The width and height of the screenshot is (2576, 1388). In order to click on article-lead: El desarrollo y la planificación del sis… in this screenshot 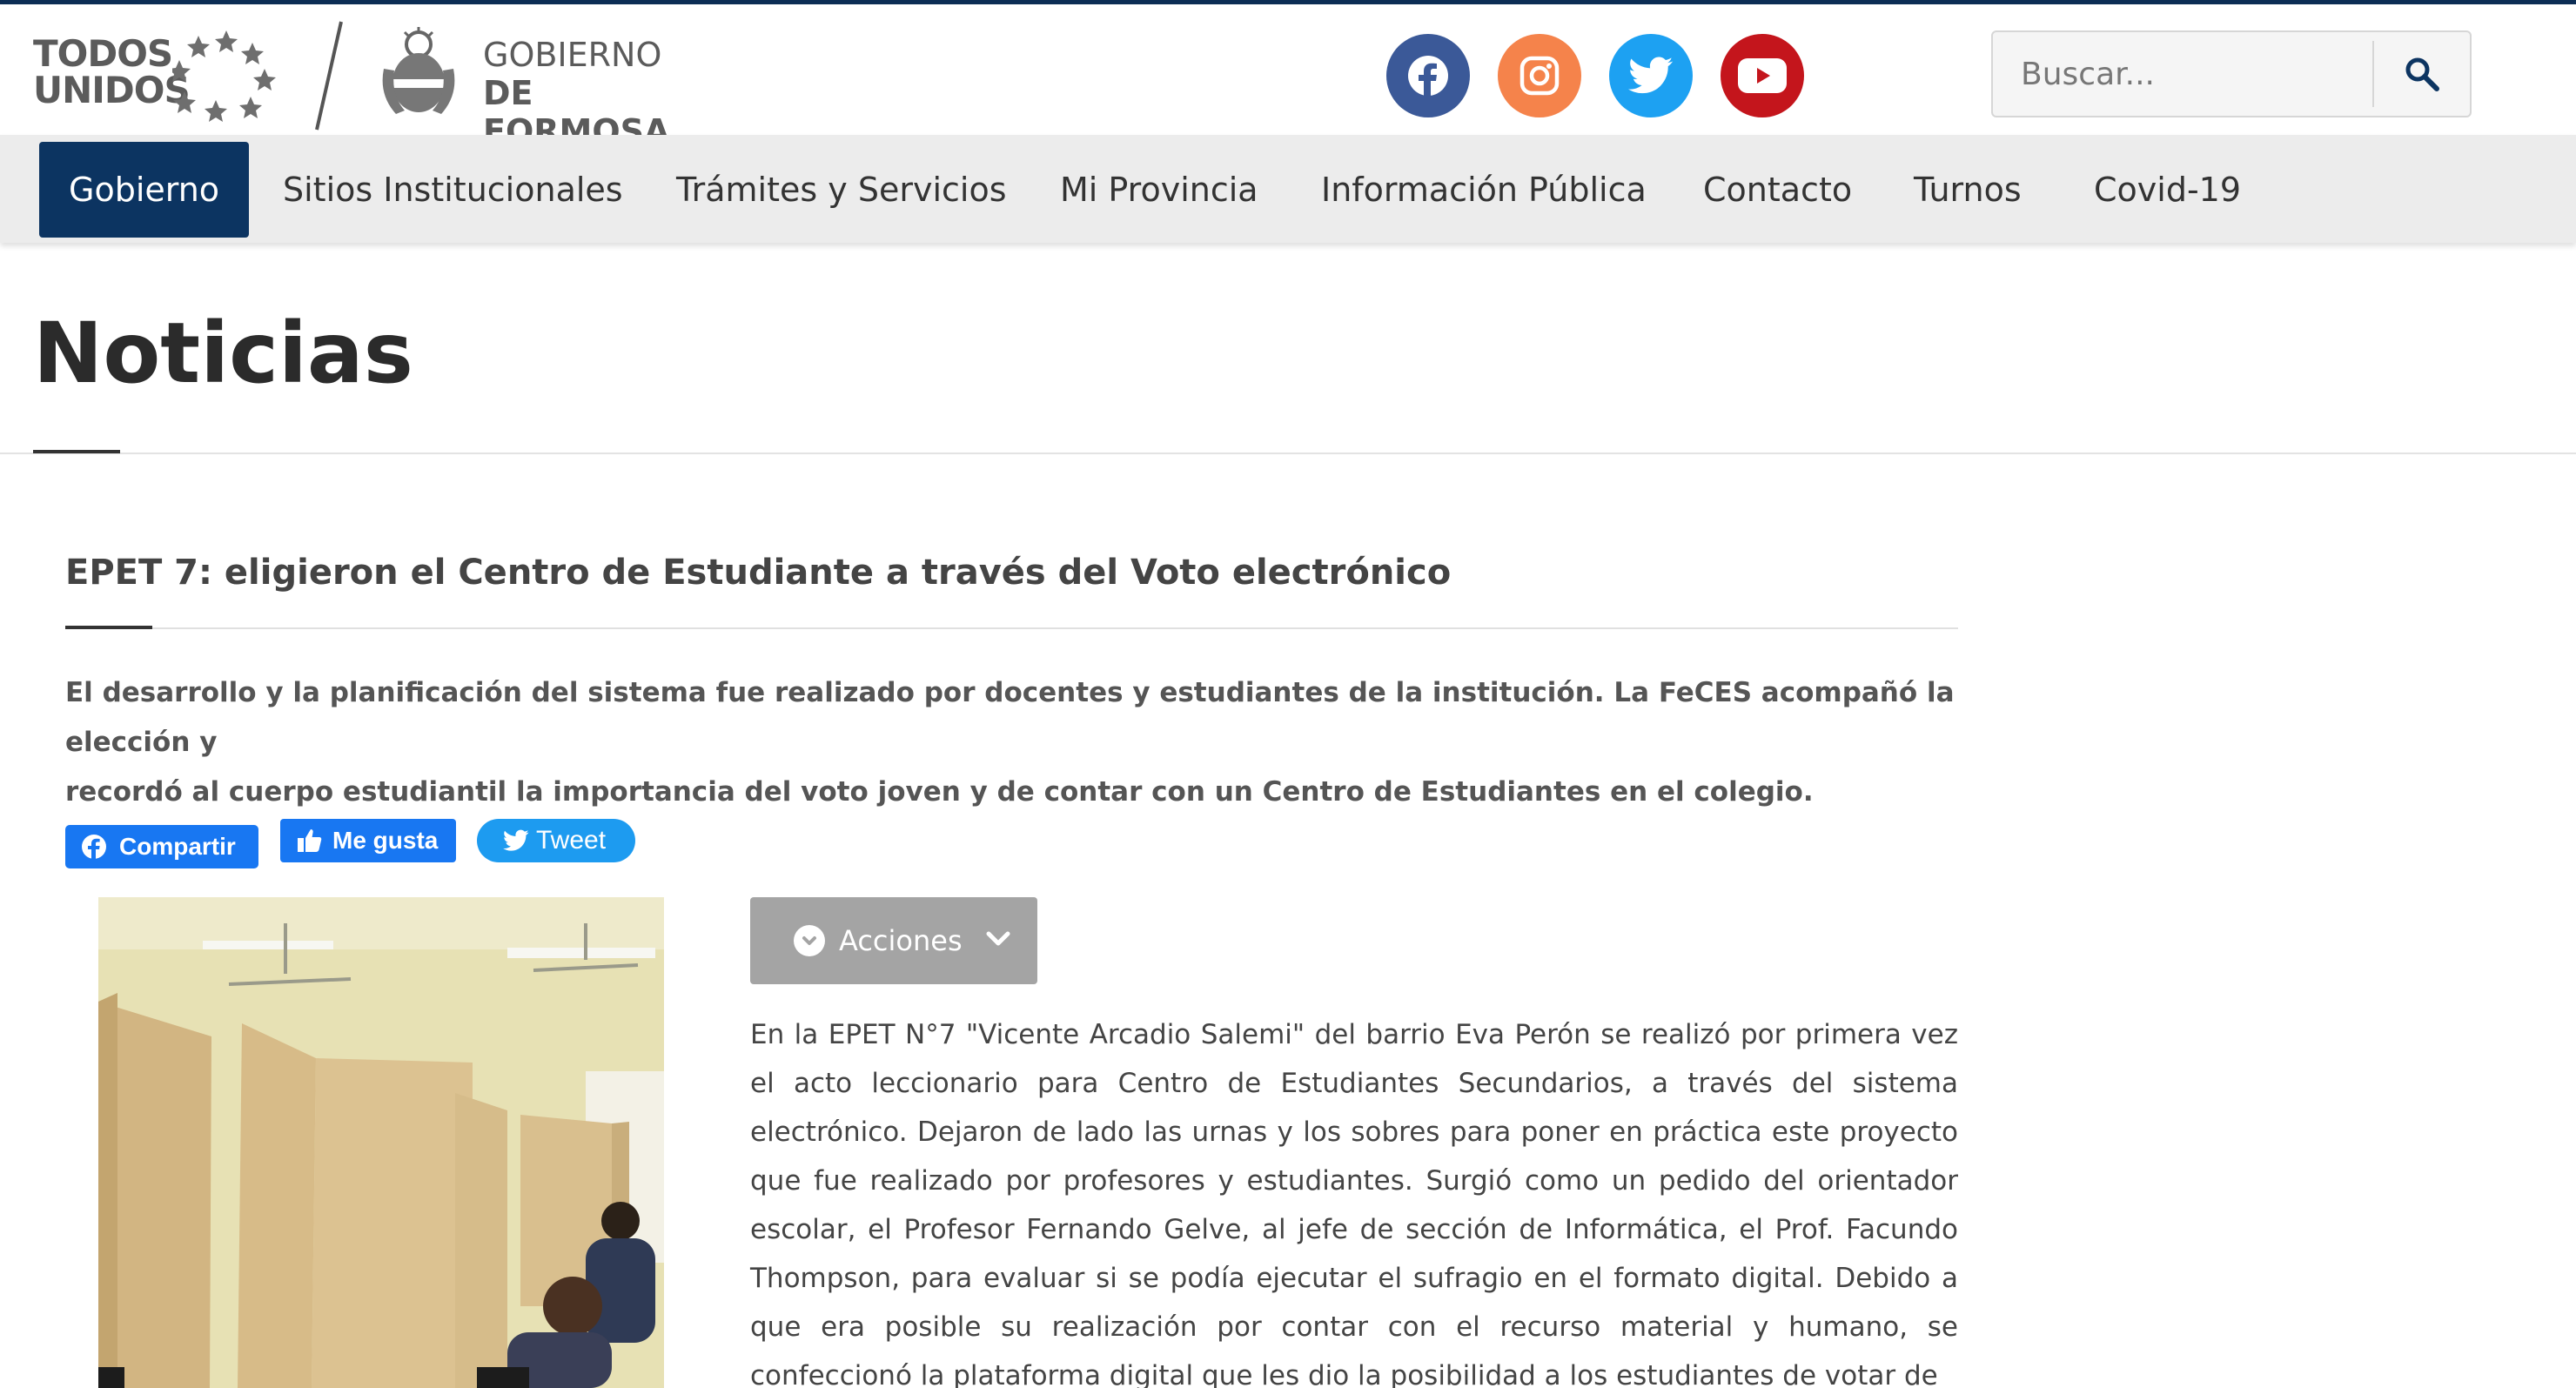, I will do `click(1023, 742)`.